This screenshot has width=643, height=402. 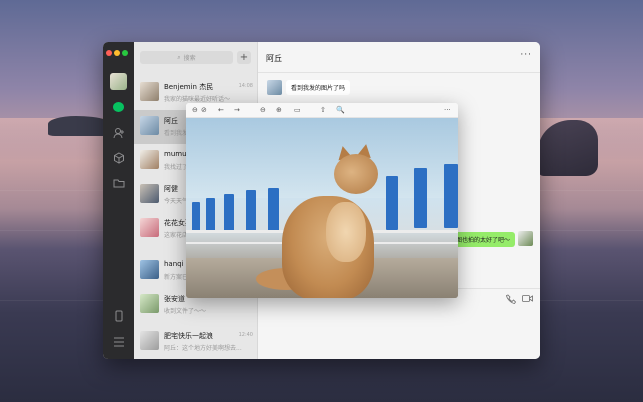 What do you see at coordinates (188, 336) in the screenshot?
I see `conversation-name: 肥宅快乐一起浪` at bounding box center [188, 336].